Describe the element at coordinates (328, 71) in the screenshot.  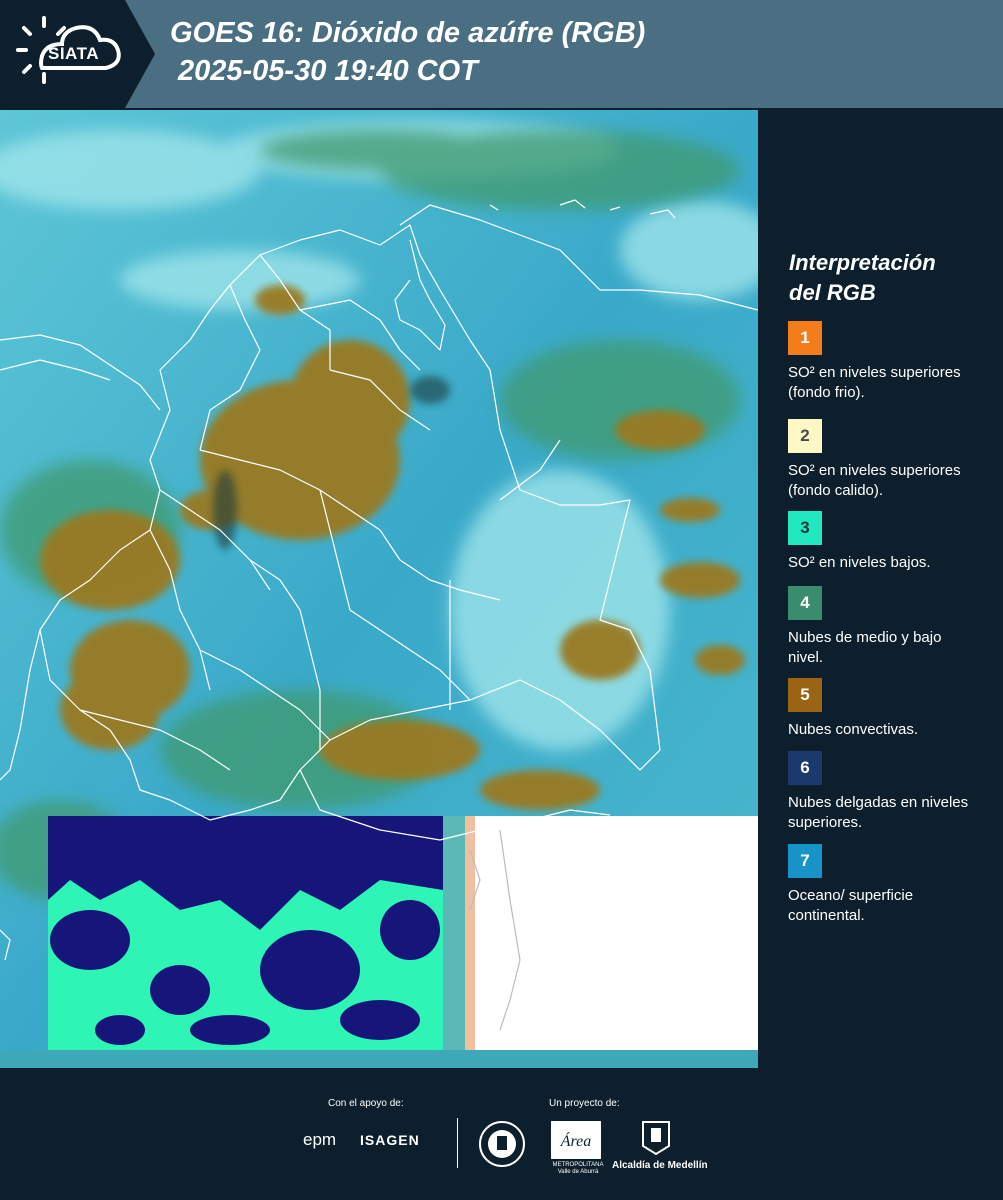
I see `title-timestamp: 2025-05-30 19:40 COT` at that location.